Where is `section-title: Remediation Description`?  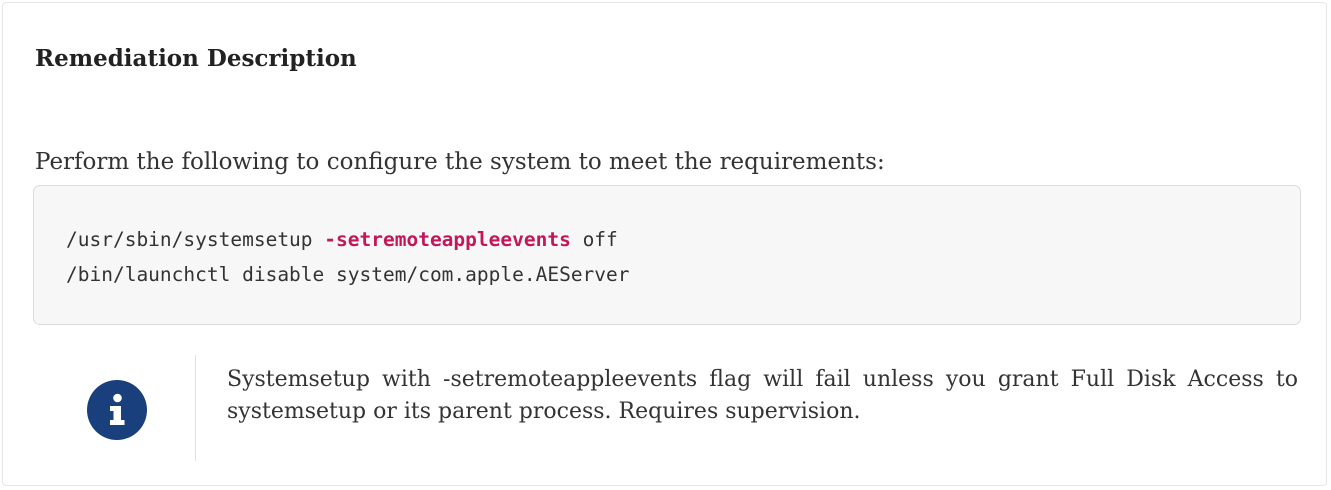 section-title: Remediation Description is located at coordinates (196, 58).